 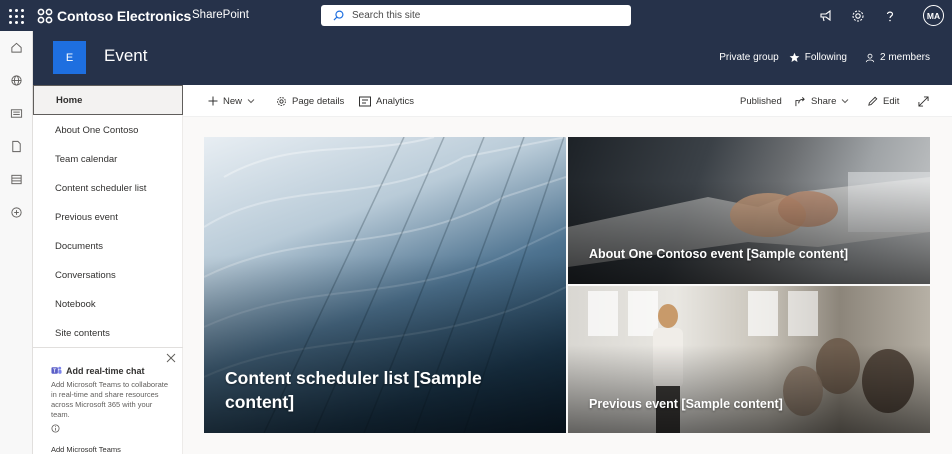 I want to click on suite-bar: Contoso Electronics SharePoint MA, so click(x=476, y=15).